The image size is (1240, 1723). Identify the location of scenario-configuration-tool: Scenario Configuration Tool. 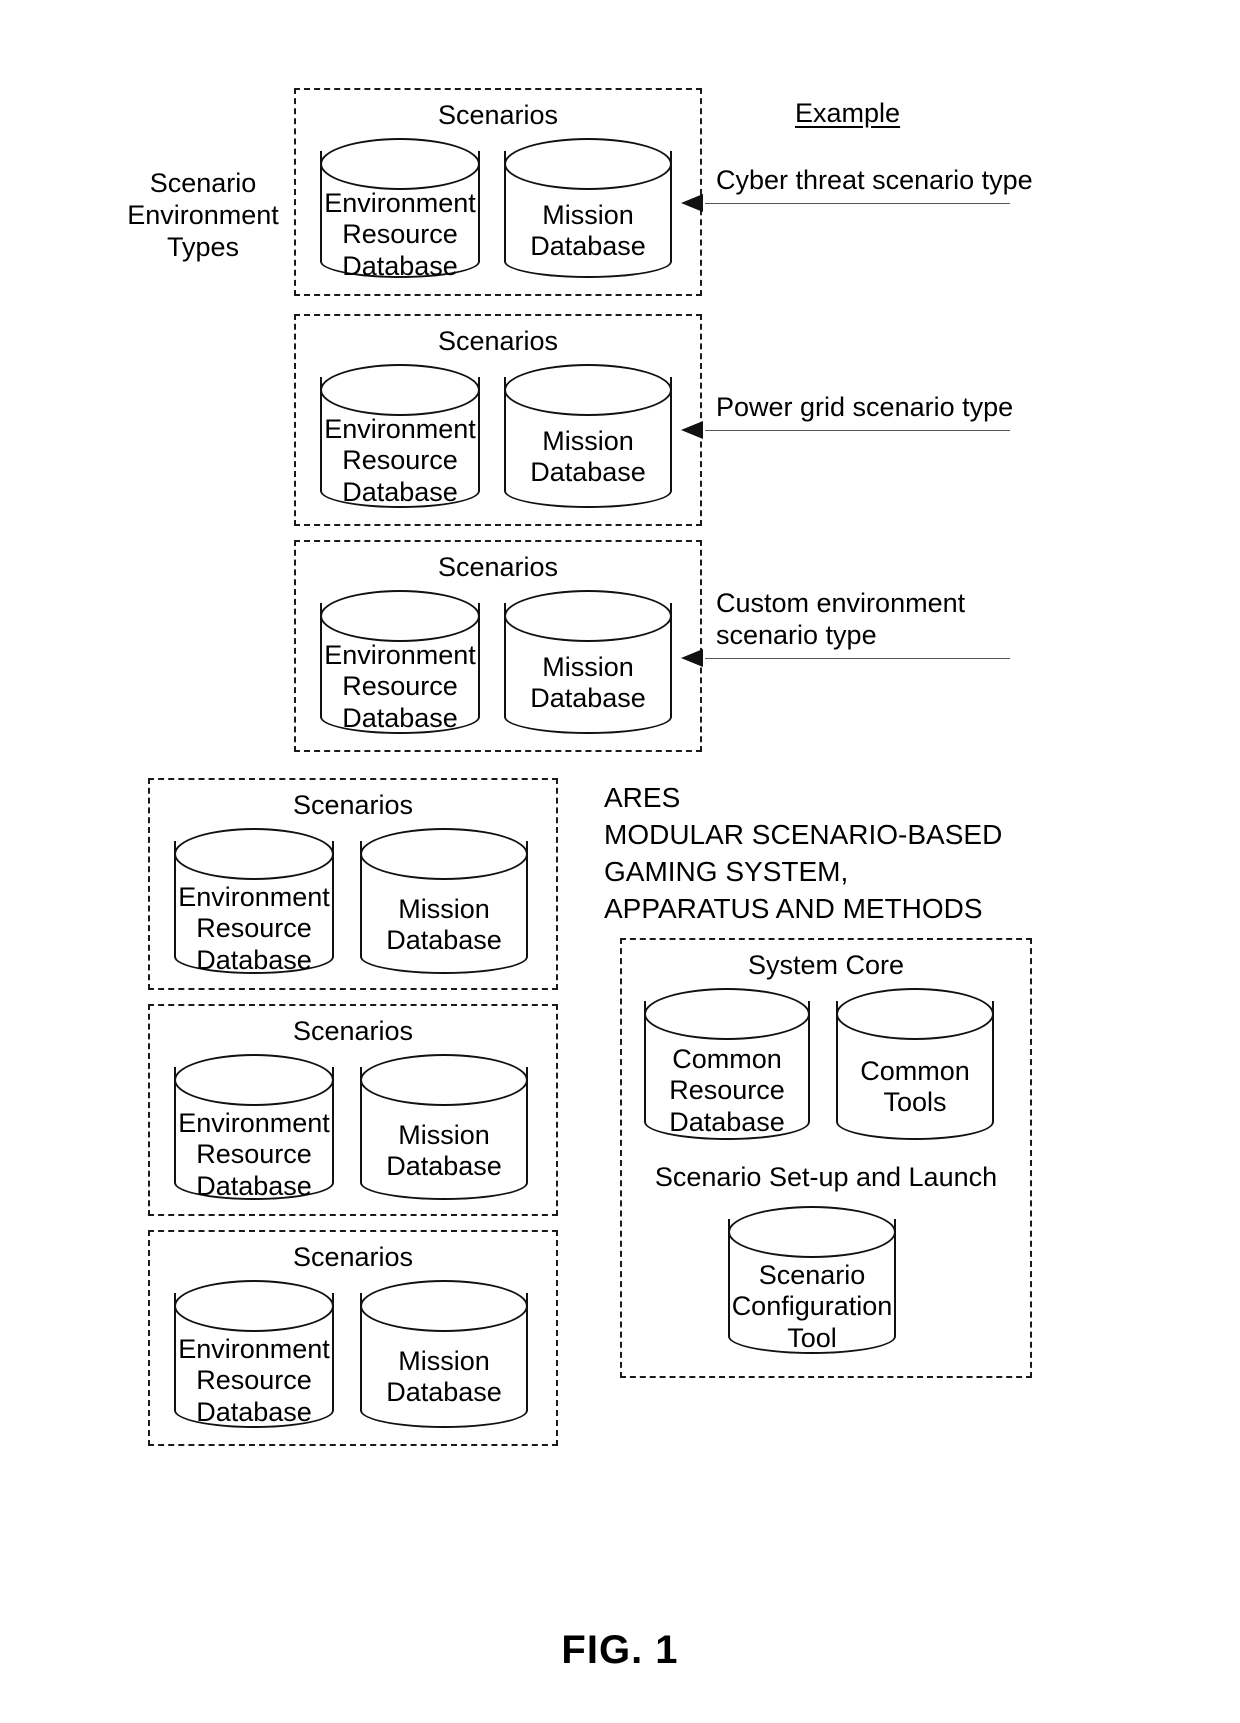
(812, 1280).